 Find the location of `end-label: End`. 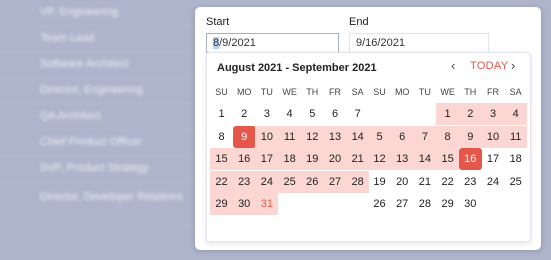

end-label: End is located at coordinates (359, 22).